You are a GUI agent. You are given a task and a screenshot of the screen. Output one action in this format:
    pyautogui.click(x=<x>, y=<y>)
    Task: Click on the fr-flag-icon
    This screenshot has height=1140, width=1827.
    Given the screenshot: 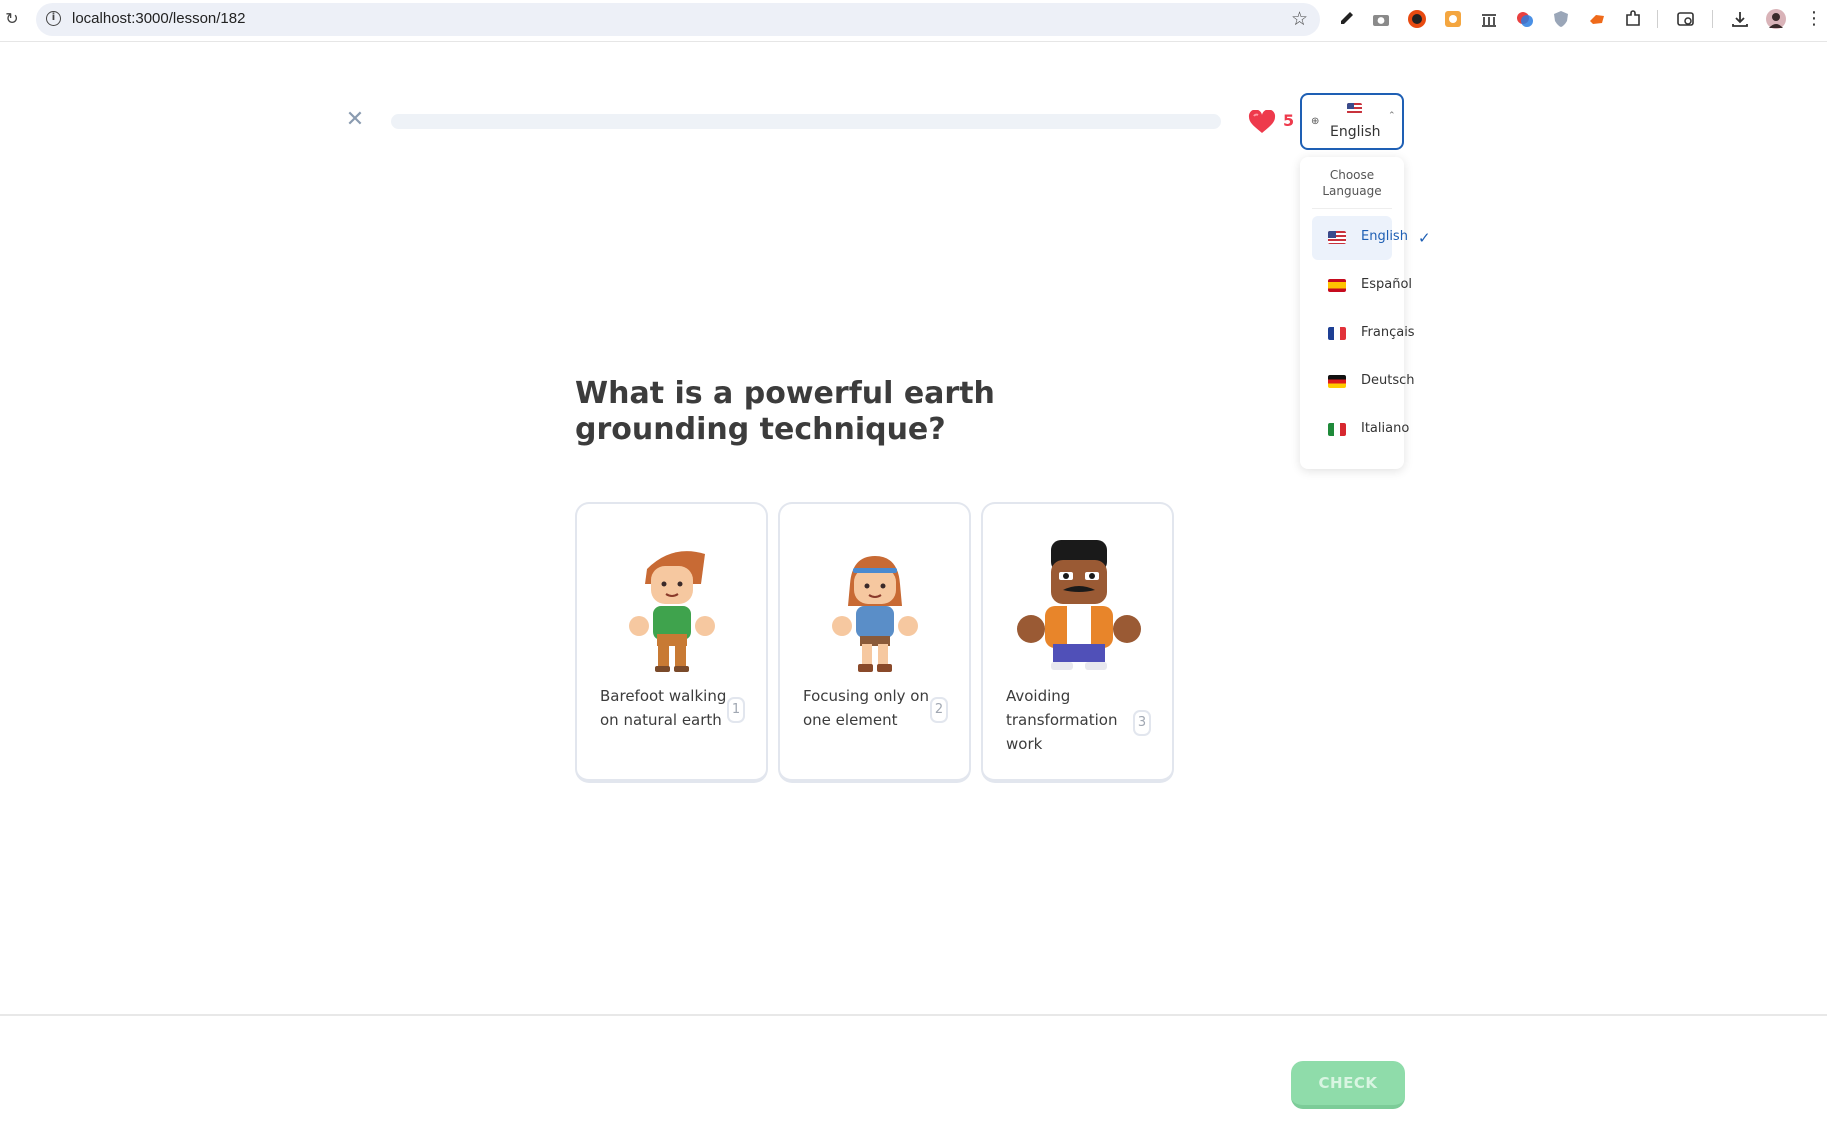 What is the action you would take?
    pyautogui.click(x=1337, y=333)
    